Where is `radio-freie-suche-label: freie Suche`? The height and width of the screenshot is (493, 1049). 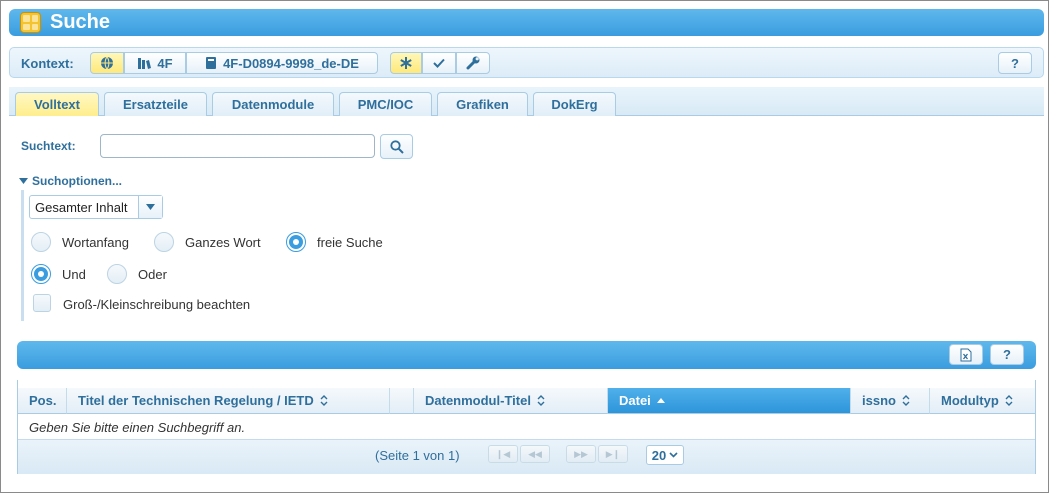
radio-freie-suche-label: freie Suche is located at coordinates (350, 242).